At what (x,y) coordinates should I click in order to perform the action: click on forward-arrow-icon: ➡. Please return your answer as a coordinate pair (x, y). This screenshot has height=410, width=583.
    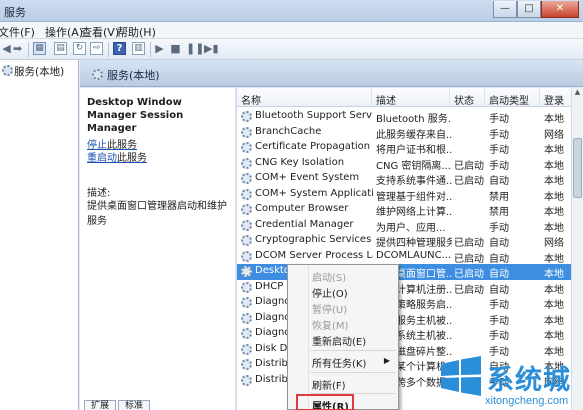
    Looking at the image, I should click on (17, 48).